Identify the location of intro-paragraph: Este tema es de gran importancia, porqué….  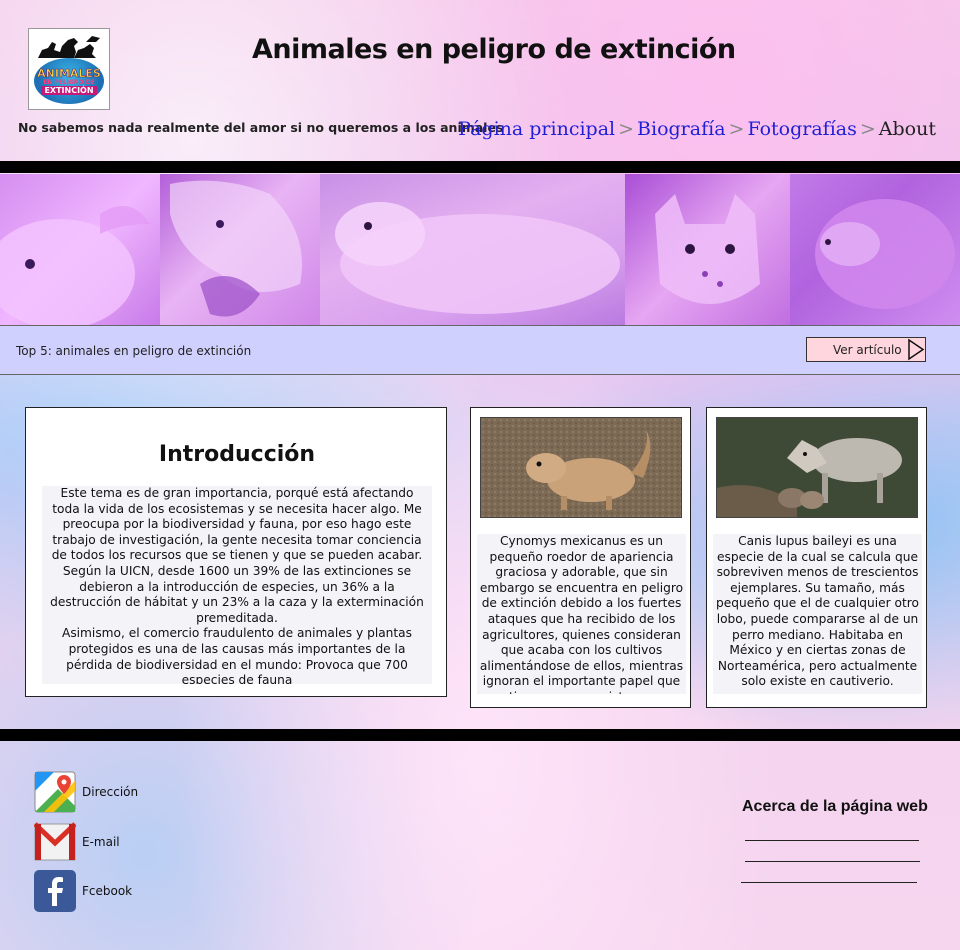
(237, 524).